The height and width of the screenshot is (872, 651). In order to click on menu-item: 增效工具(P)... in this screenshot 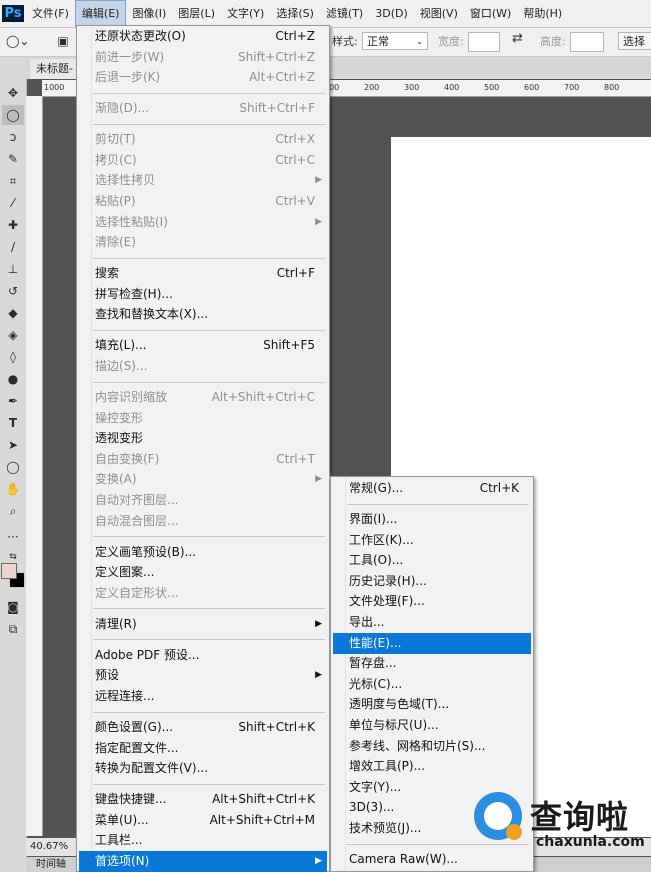, I will do `click(432, 766)`.